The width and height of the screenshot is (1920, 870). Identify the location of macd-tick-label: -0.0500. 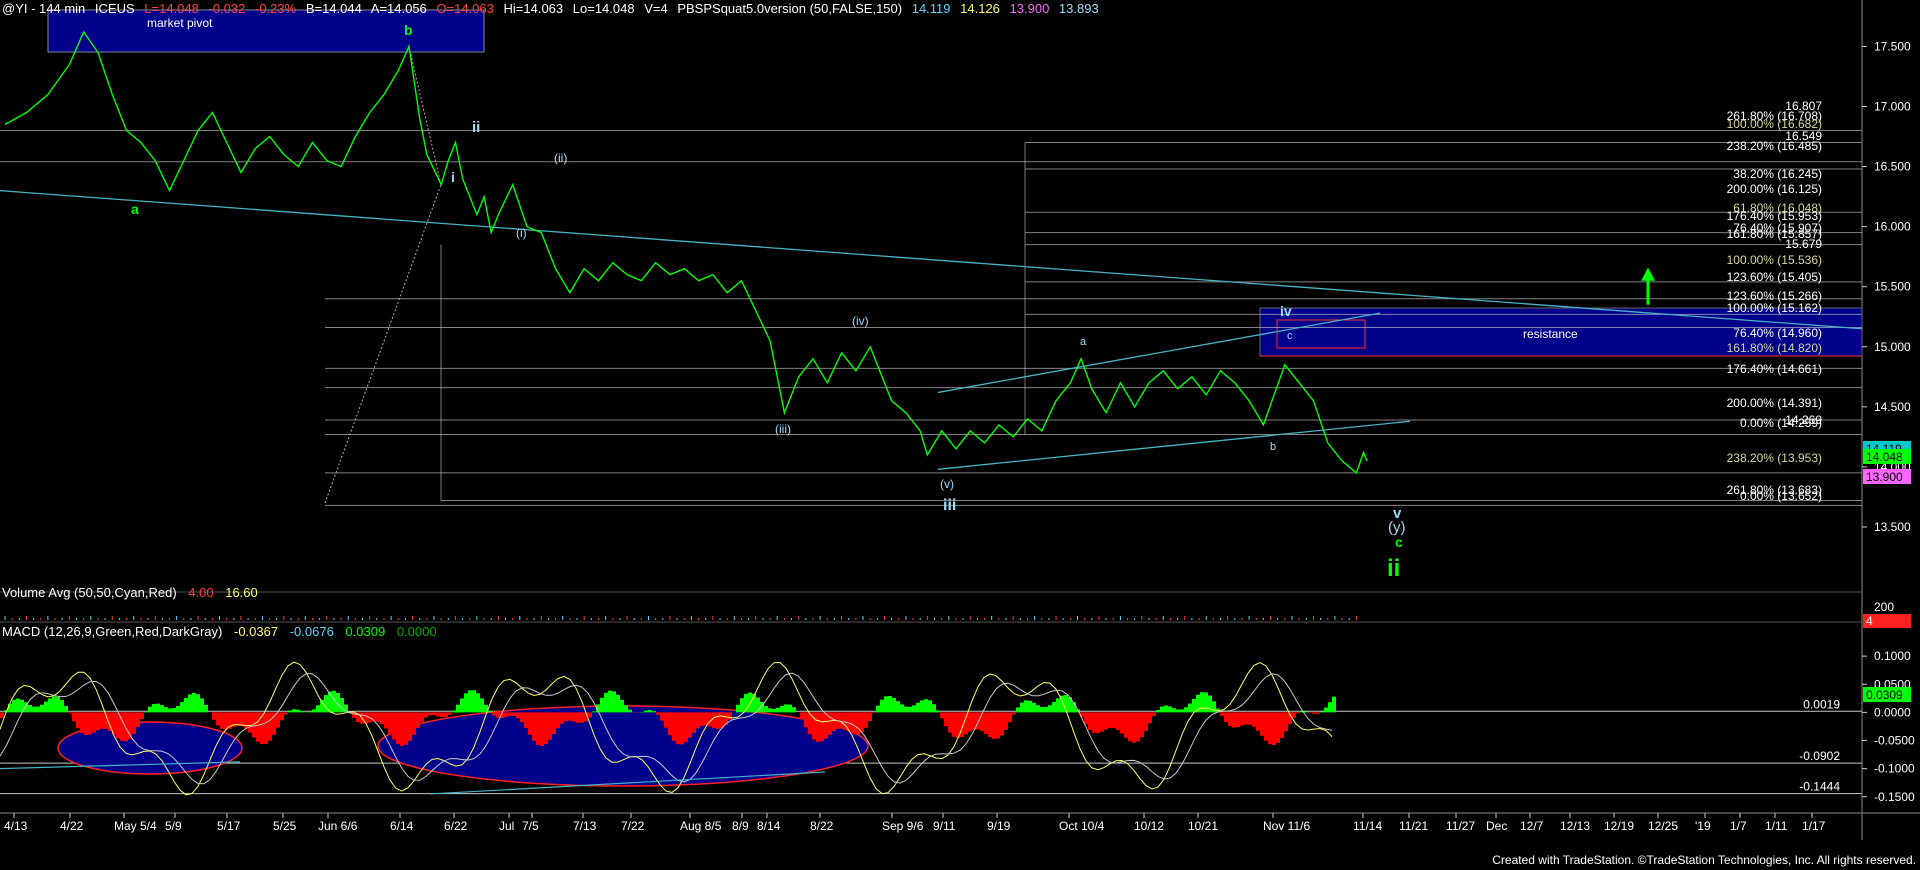
(1894, 741).